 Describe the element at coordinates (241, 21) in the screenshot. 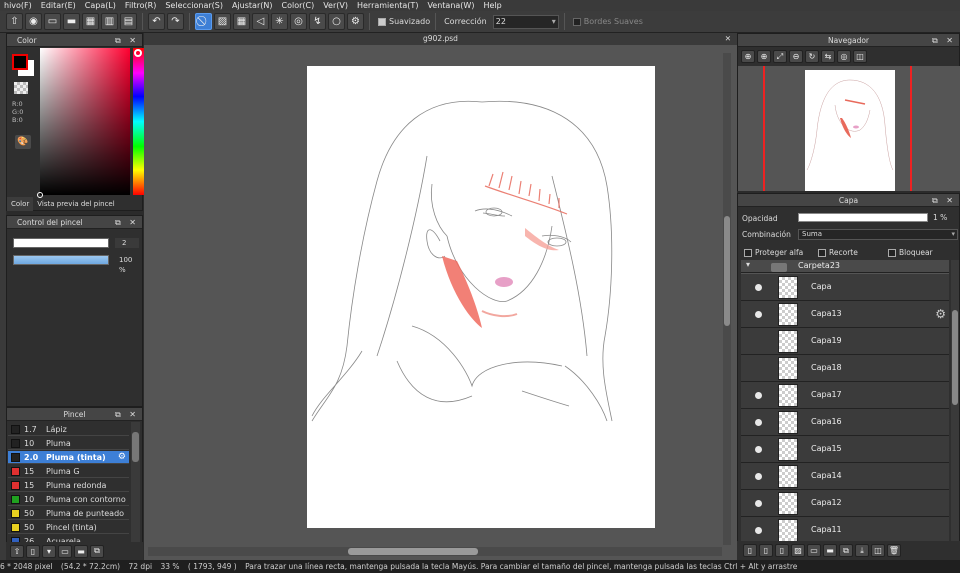

I see `snap-grid-icon: ▦` at that location.